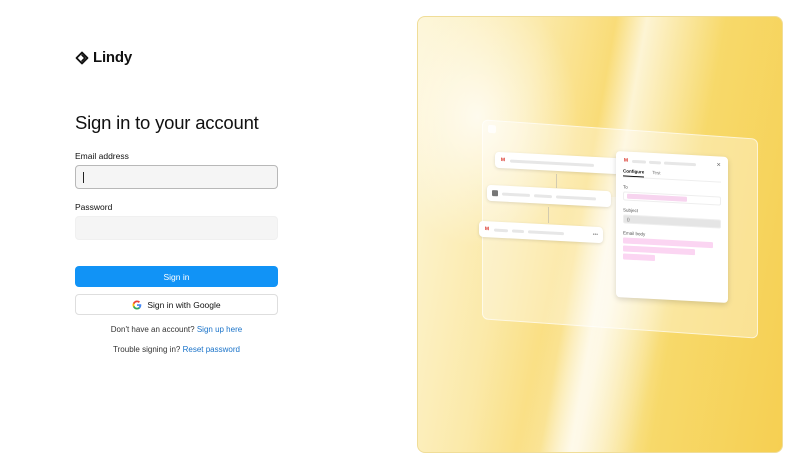 The width and height of the screenshot is (800, 470). What do you see at coordinates (495, 193) in the screenshot?
I see `grid-icon` at bounding box center [495, 193].